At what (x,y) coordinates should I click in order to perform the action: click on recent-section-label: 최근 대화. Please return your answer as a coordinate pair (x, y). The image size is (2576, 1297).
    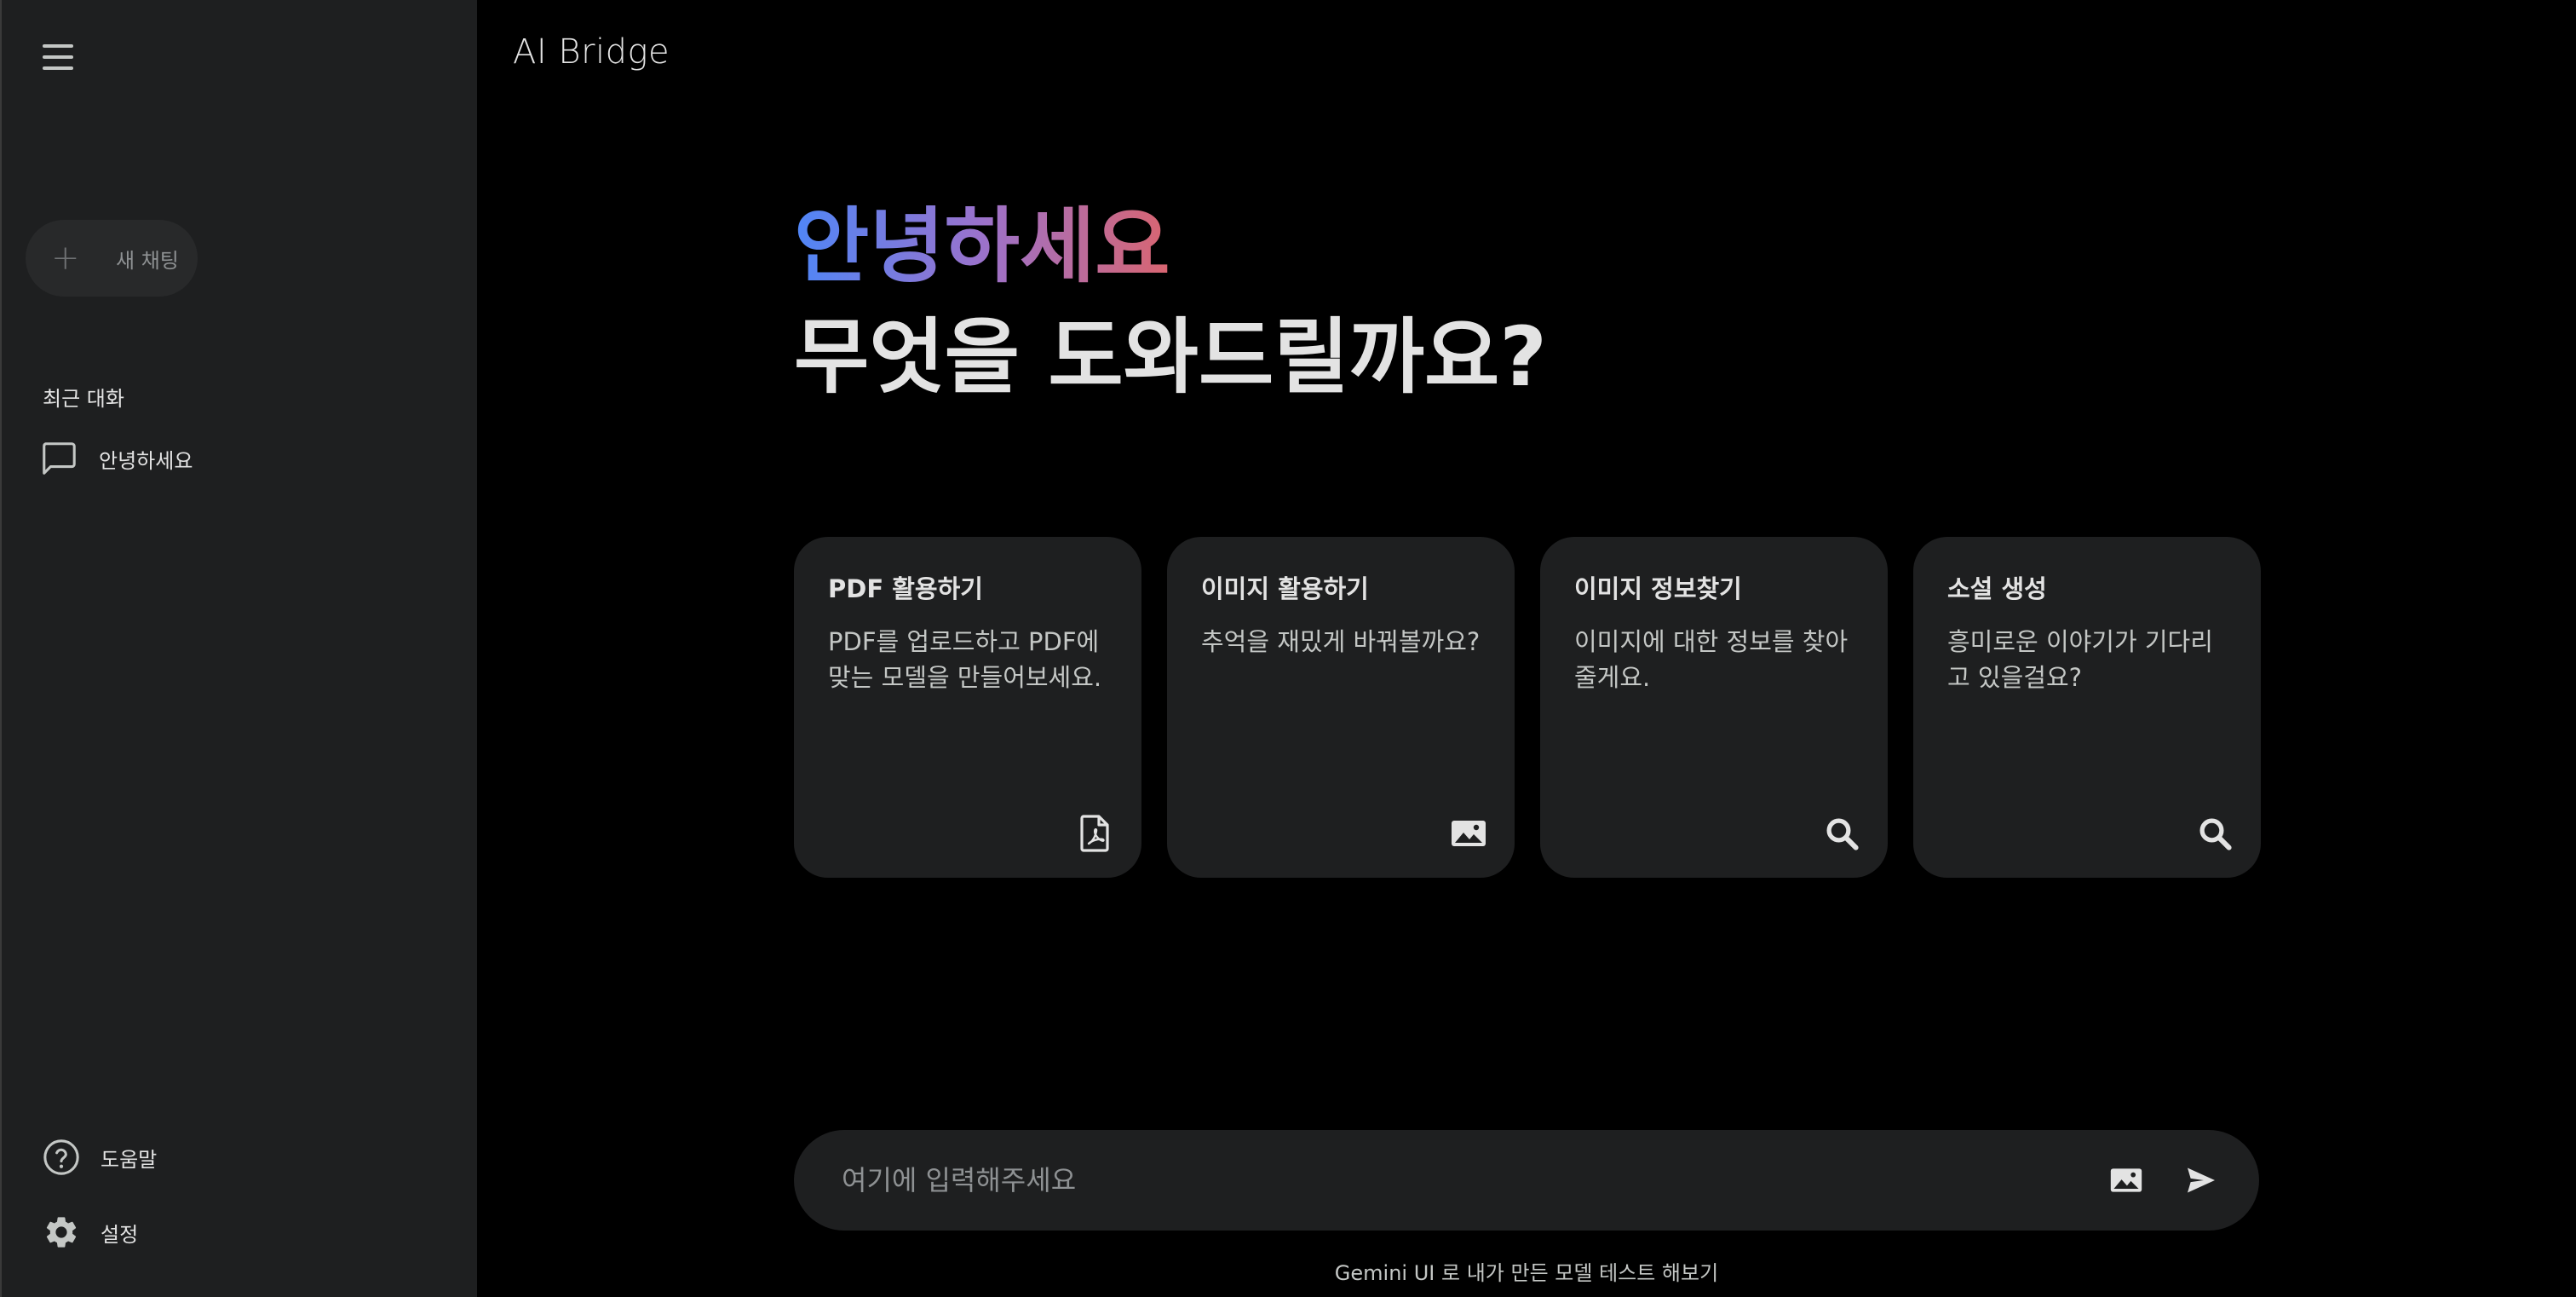
    Looking at the image, I should click on (84, 399).